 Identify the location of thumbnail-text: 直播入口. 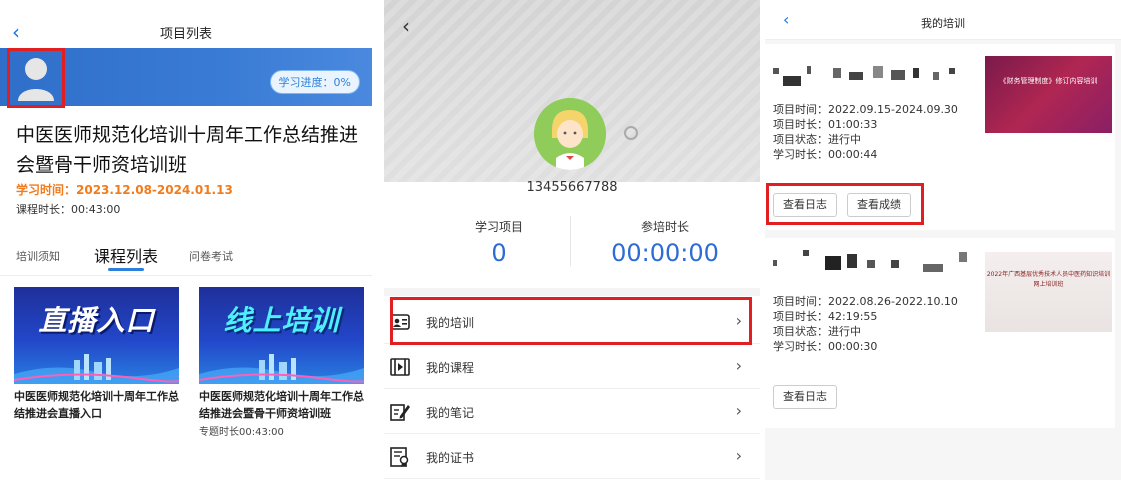
(96, 320).